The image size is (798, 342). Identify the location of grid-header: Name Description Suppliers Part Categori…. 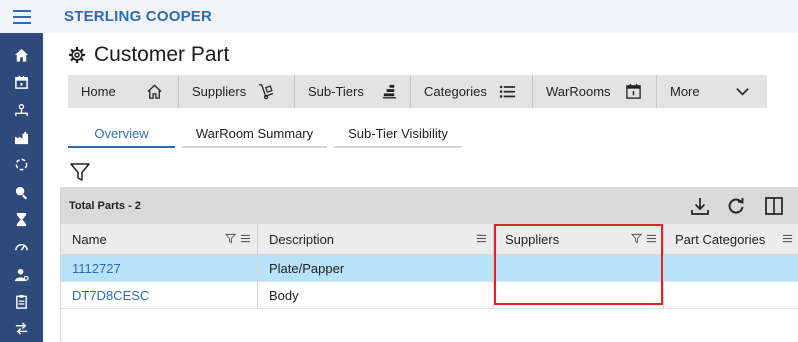
(429, 239).